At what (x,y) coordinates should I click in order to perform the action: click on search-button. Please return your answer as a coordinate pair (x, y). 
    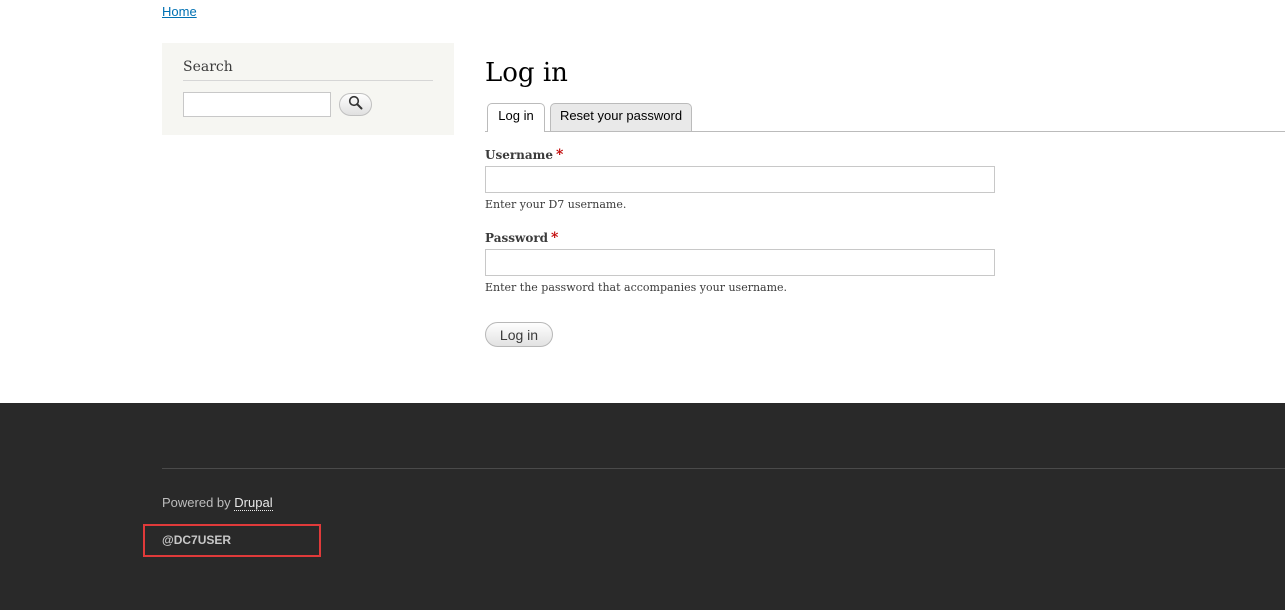
    Looking at the image, I should click on (355, 104).